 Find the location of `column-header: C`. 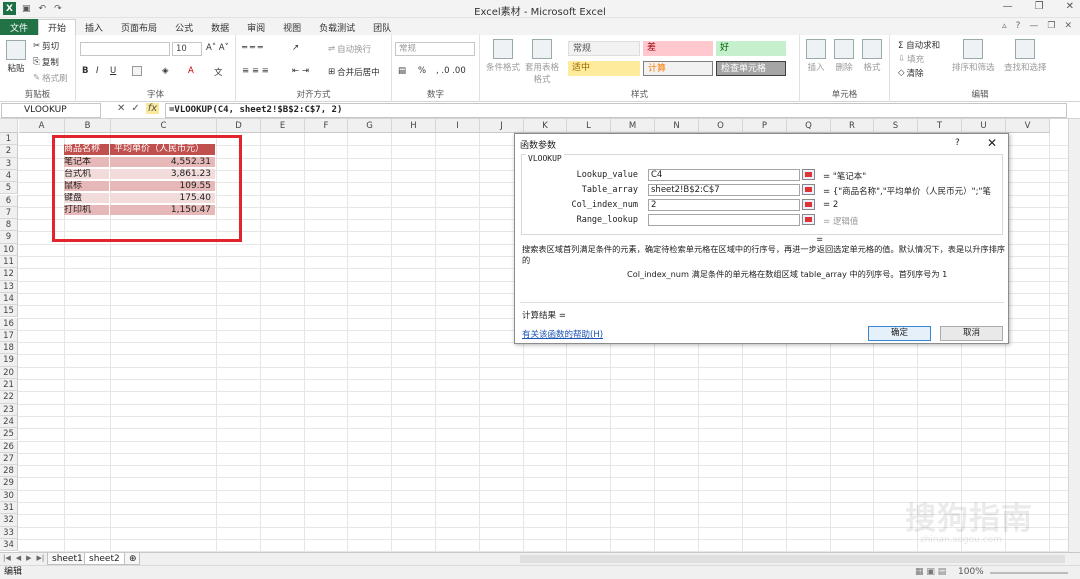

column-header: C is located at coordinates (164, 126).